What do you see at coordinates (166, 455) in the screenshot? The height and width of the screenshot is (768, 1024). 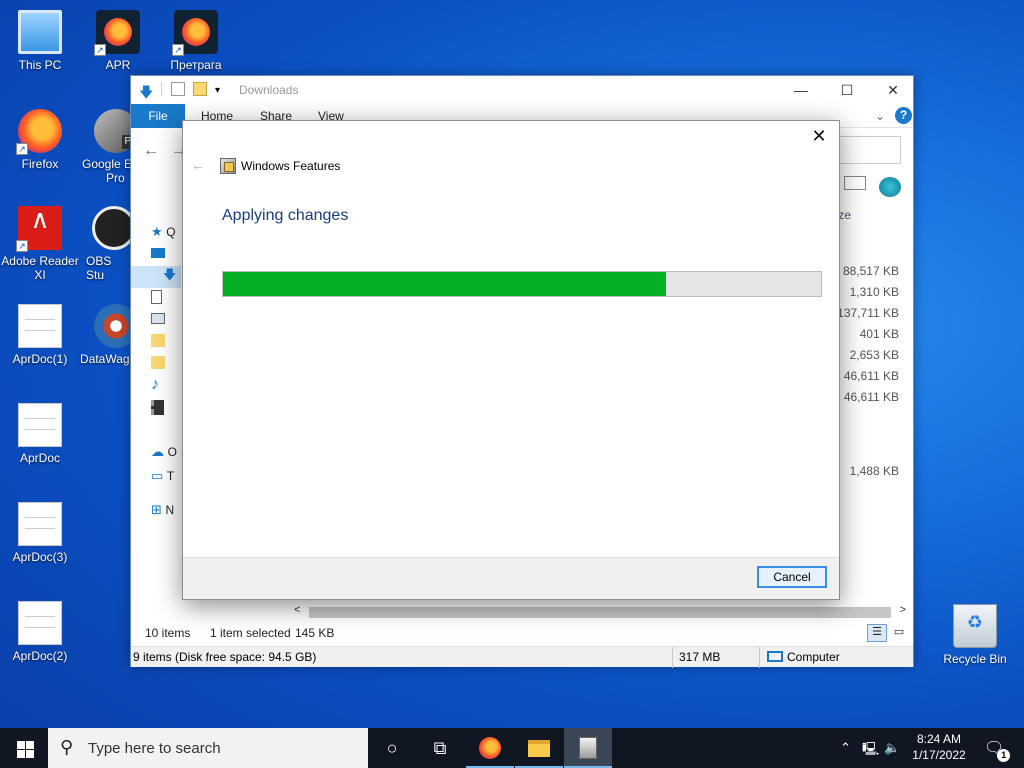 I see `onedrive-cloud-icon: ☁ O` at bounding box center [166, 455].